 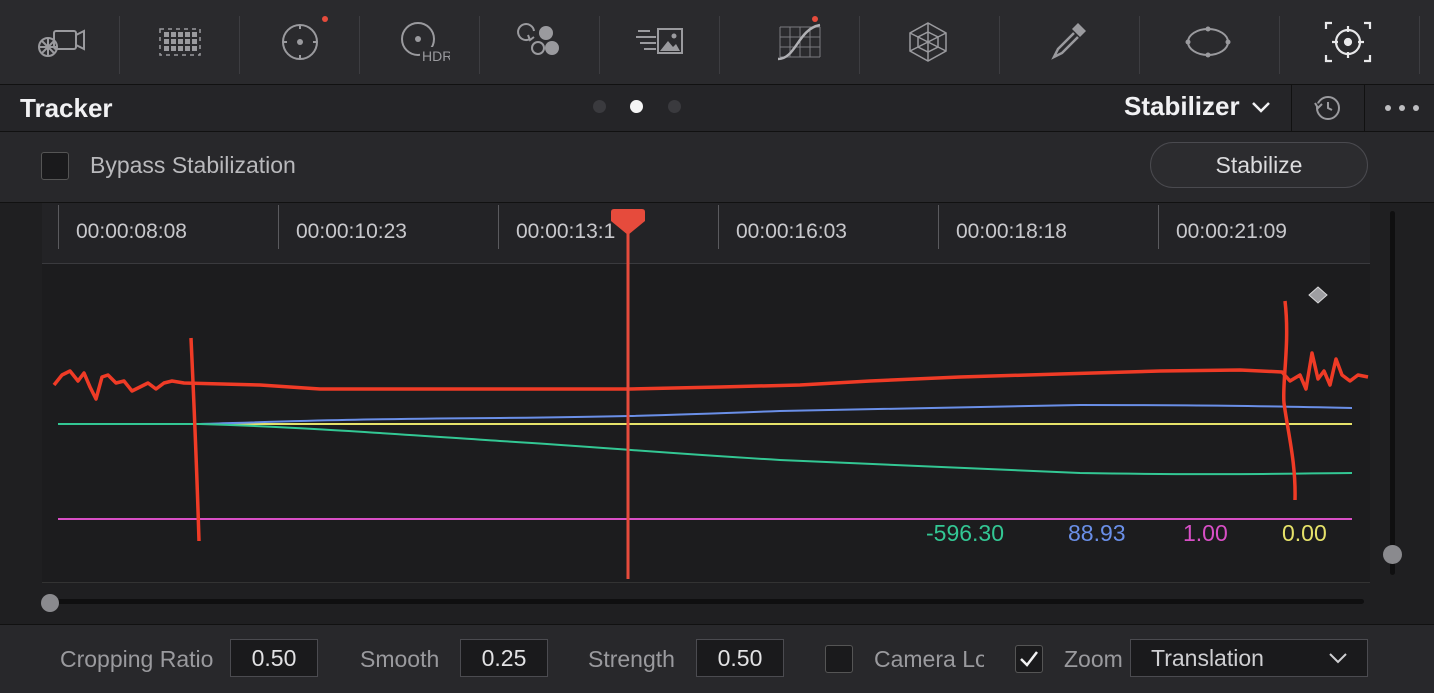 I want to click on mode-select-label: Stabilizer, so click(x=1182, y=106).